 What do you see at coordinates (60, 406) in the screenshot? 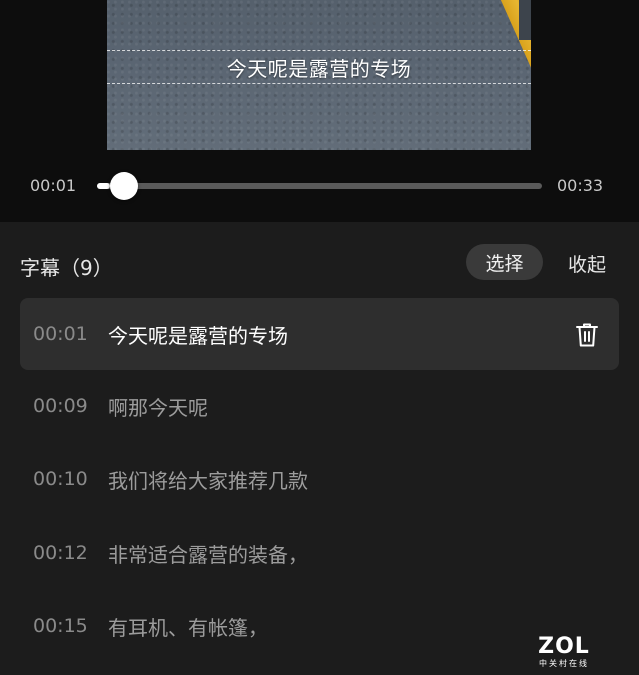
I see `subtitle-time: 00:09` at bounding box center [60, 406].